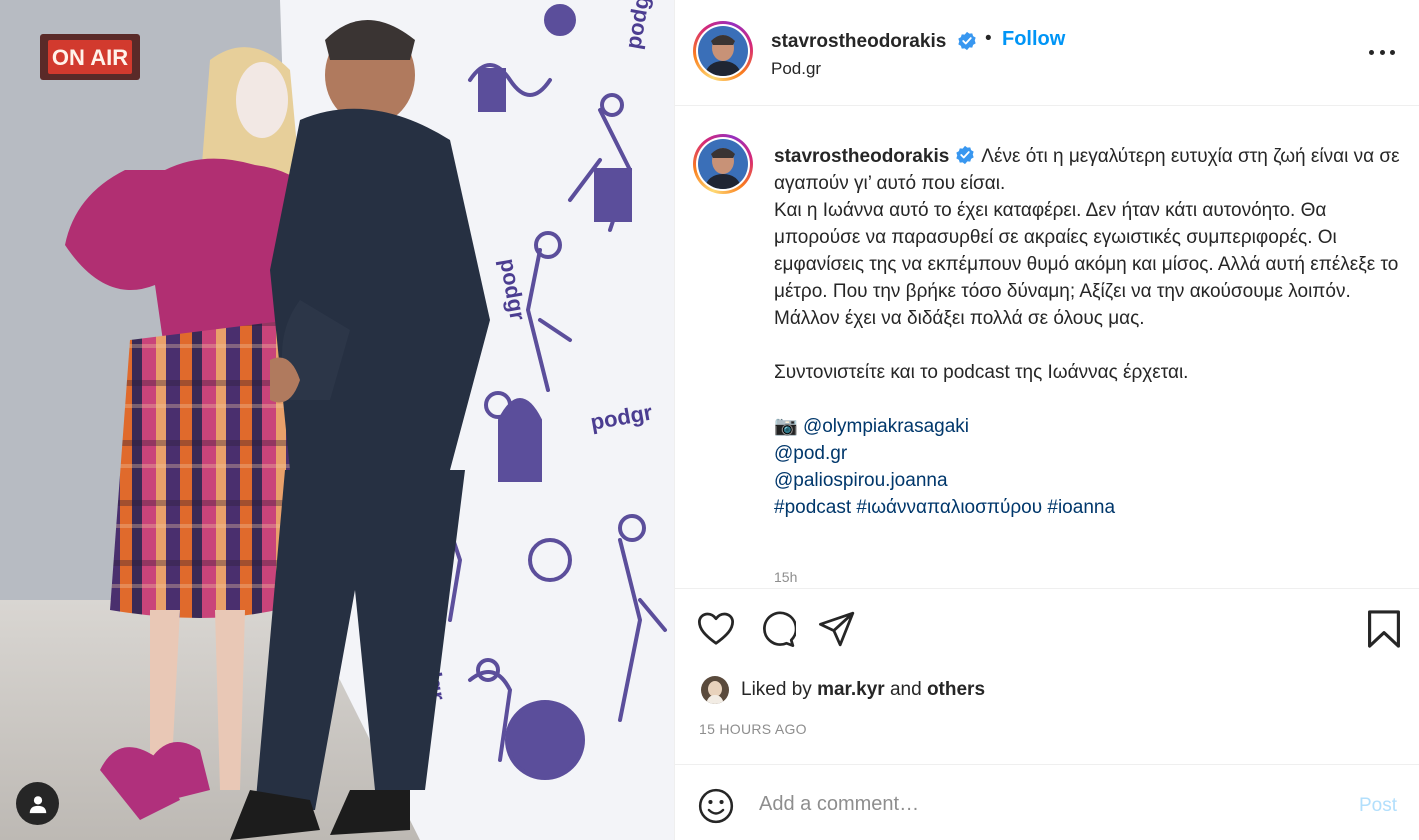 The image size is (1419, 840). I want to click on more-options-button, so click(1382, 52).